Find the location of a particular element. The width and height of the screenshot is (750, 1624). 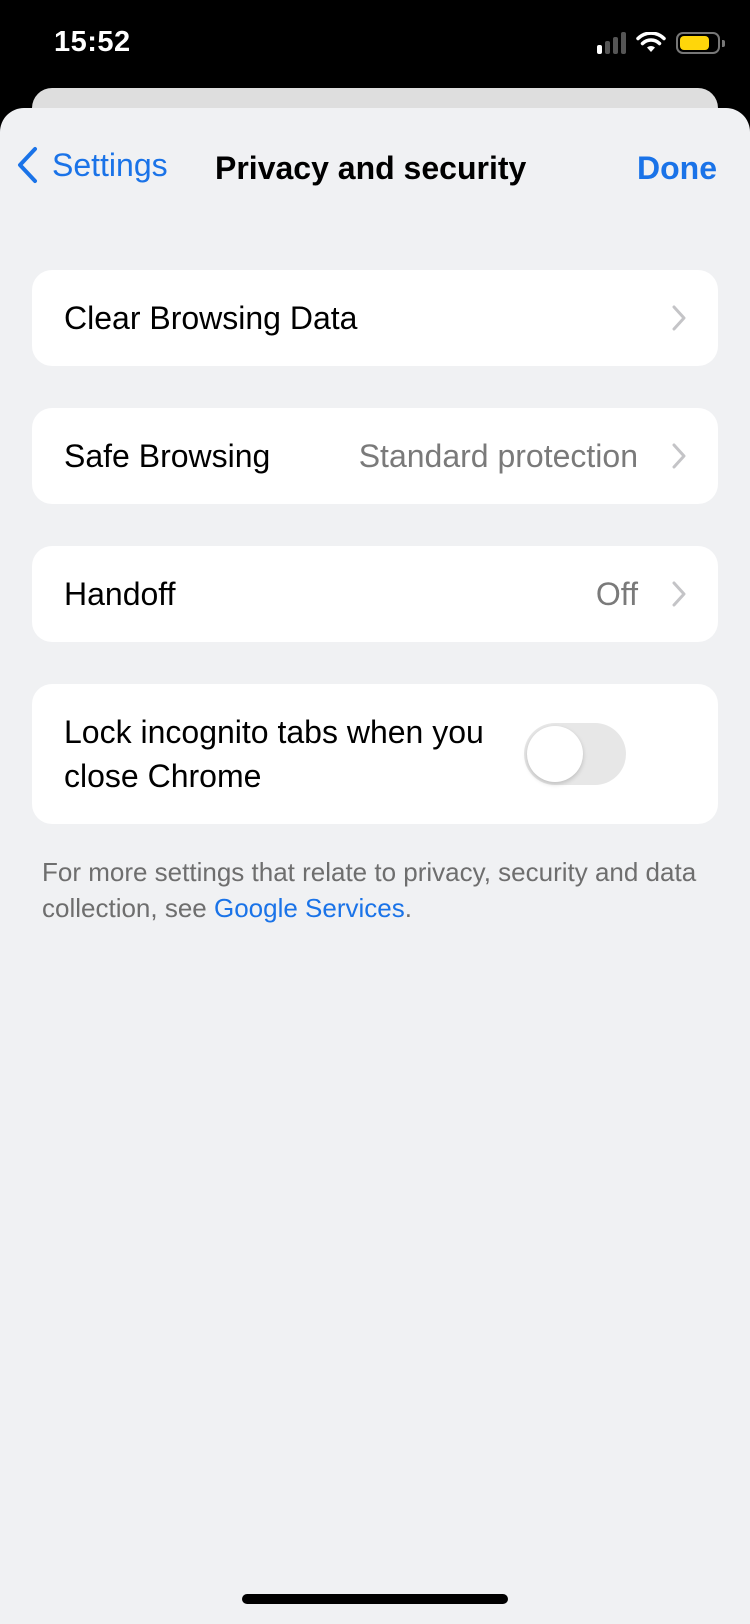

toggle-knob is located at coordinates (555, 754).